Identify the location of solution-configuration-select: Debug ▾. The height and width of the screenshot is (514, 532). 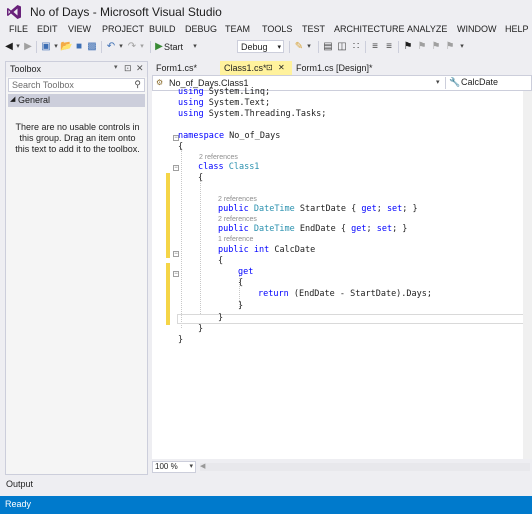
(260, 46).